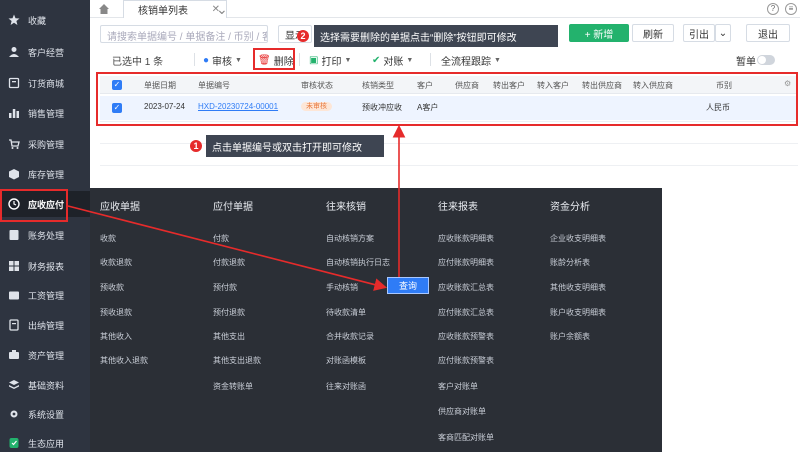 This screenshot has height=452, width=800. I want to click on sidebar-item-label: 出纳管理, so click(46, 325).